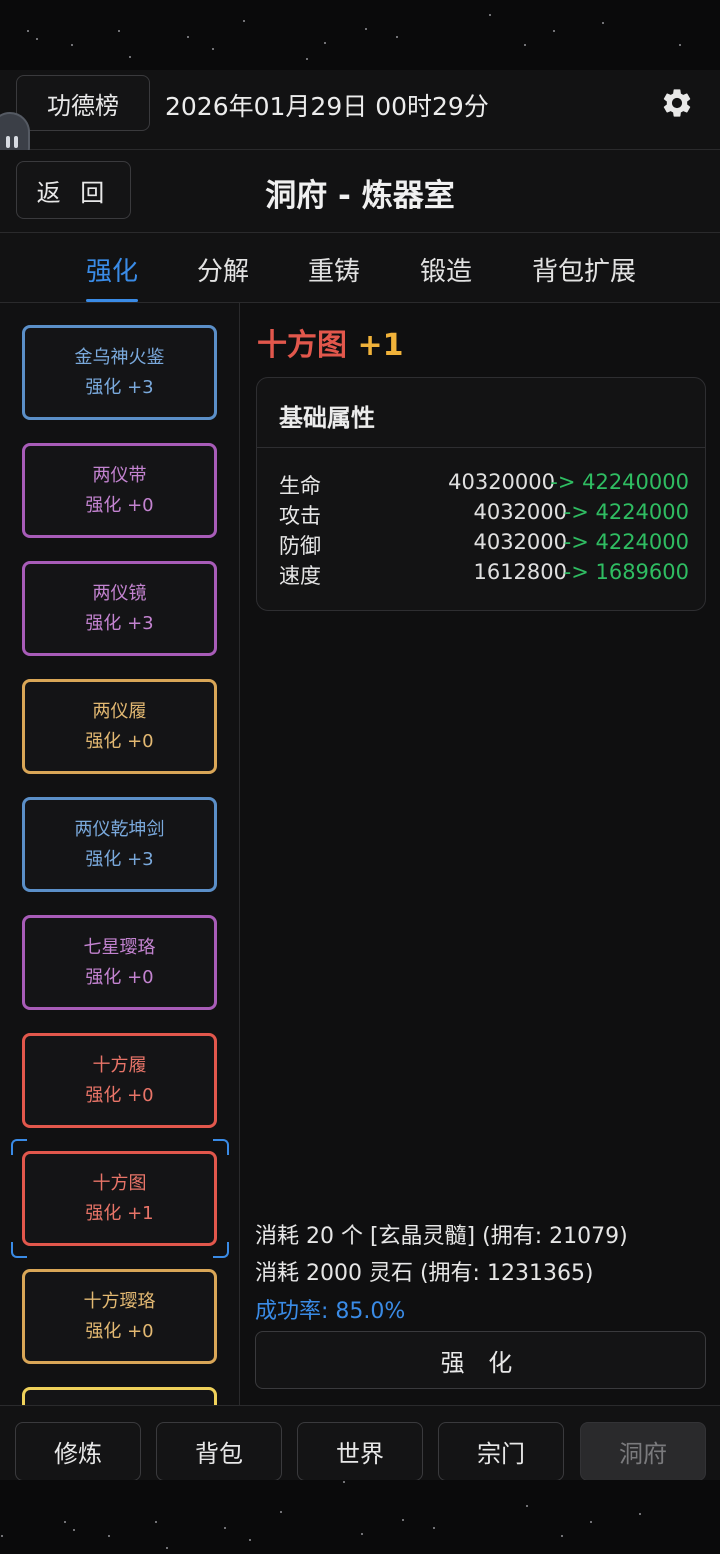 The image size is (720, 1554). I want to click on equipment-card: 两仪镜强化 +3, so click(119, 608).